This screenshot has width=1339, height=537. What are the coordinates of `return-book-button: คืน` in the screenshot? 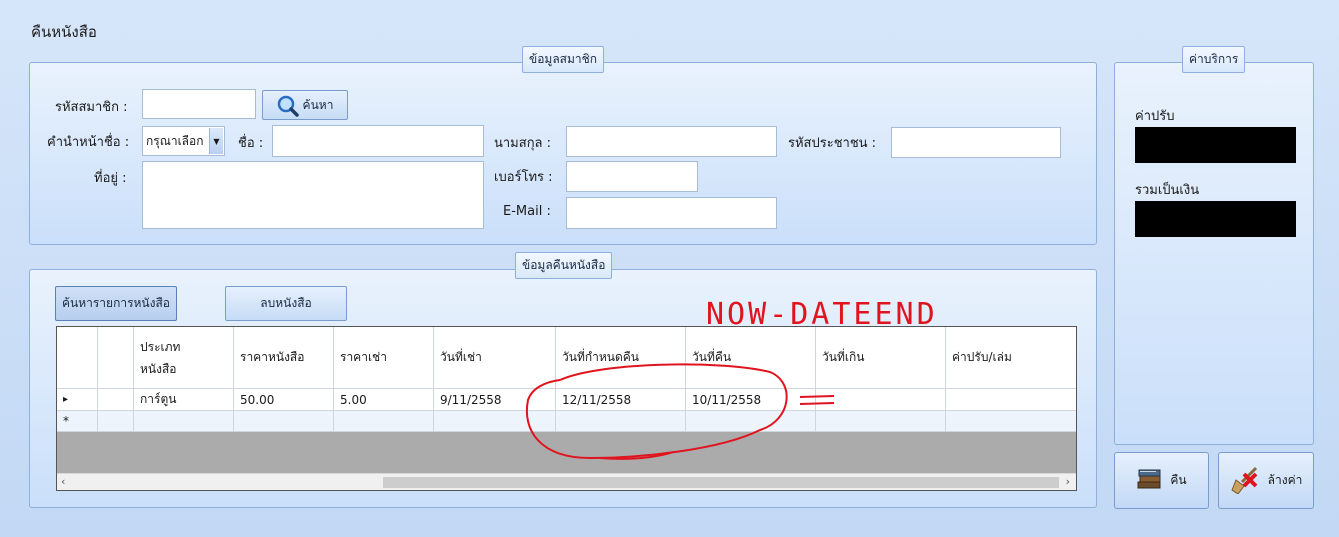 It's located at (1161, 480).